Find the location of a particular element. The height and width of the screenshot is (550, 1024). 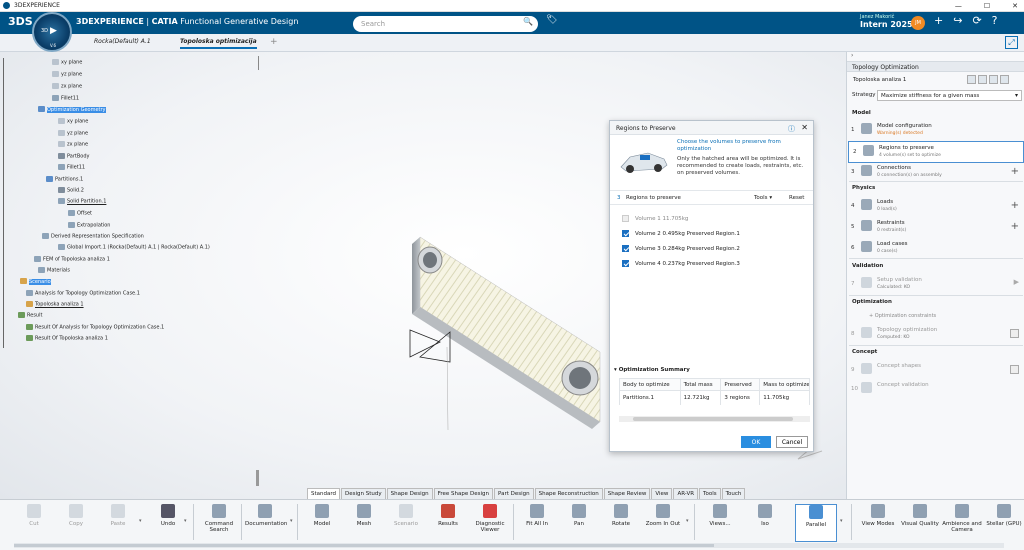

tab-topoloska-optimizacija: Topoloska optimizacija is located at coordinates (218, 43).